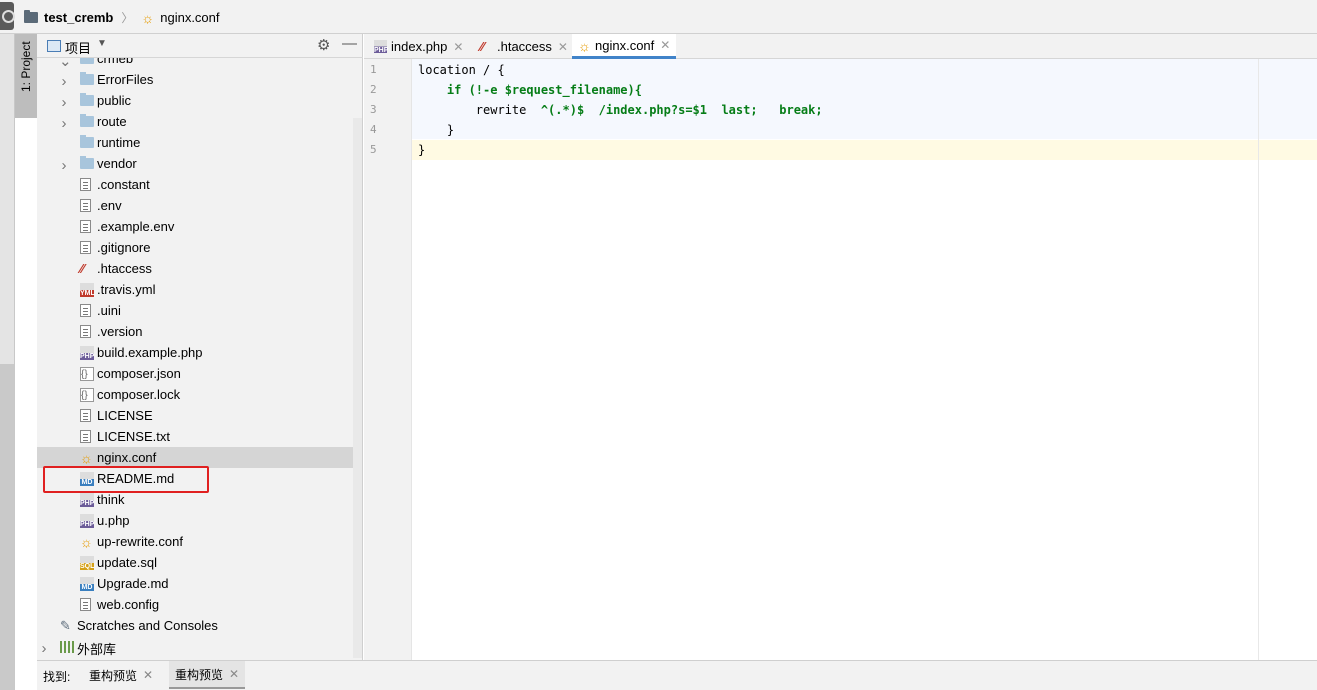 The height and width of the screenshot is (690, 1317). I want to click on tool-window-tab-label: 1: Project, so click(26, 66).